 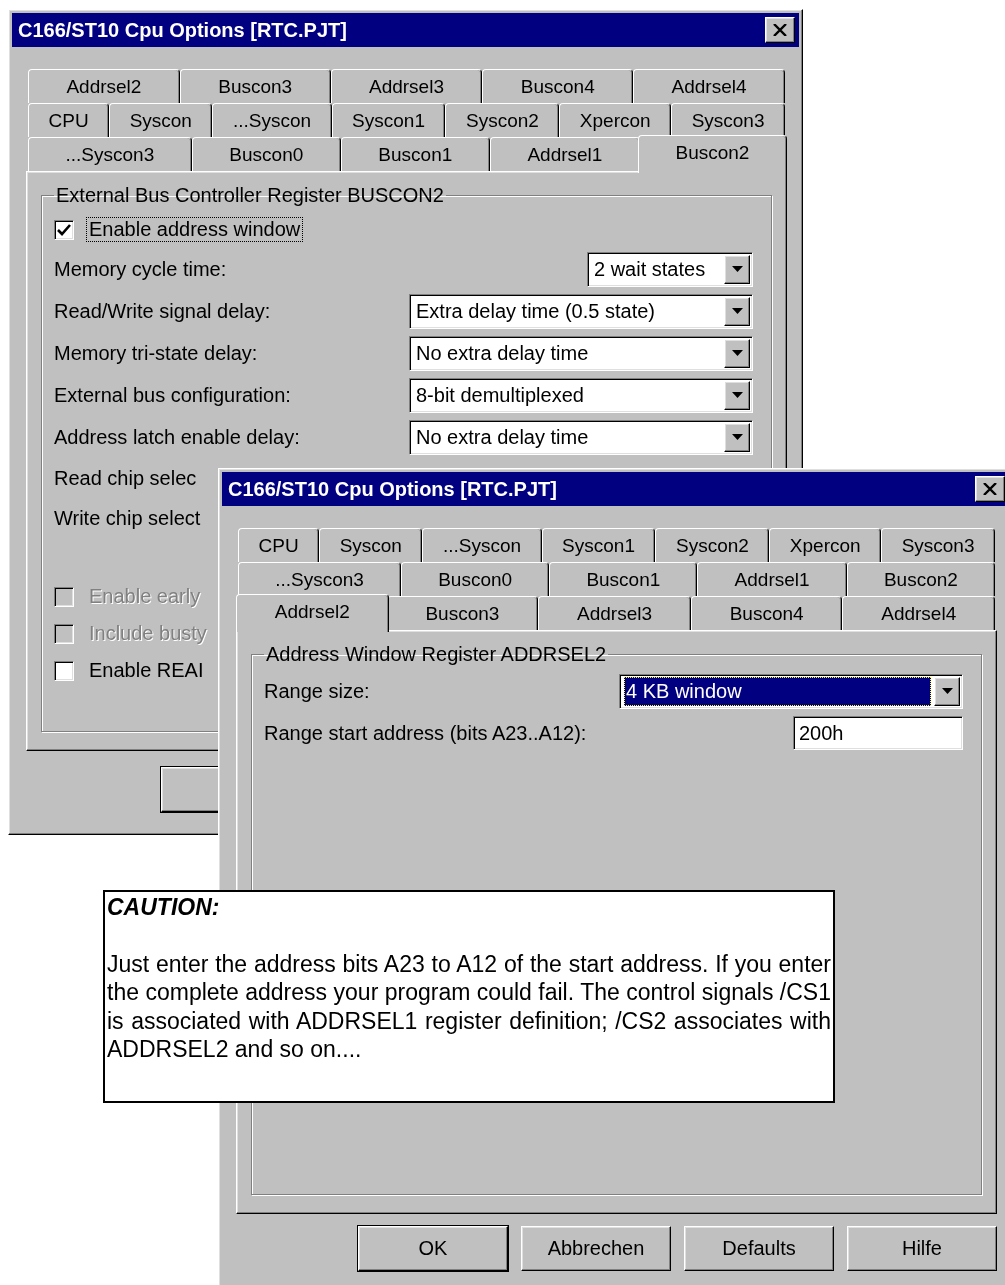 I want to click on field-label: Memory cycle time:, so click(x=140, y=269).